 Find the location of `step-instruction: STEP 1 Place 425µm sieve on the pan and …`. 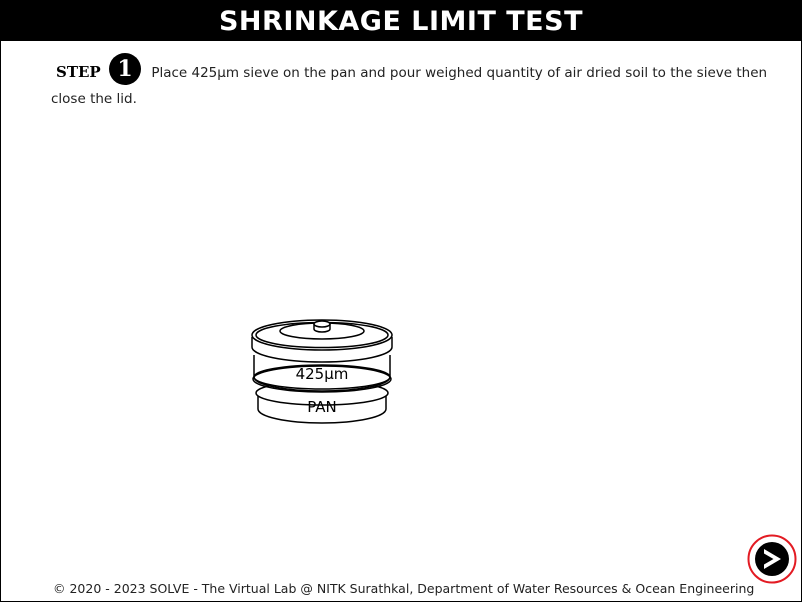

step-instruction: STEP 1 Place 425µm sieve on the pan and … is located at coordinates (423, 81).